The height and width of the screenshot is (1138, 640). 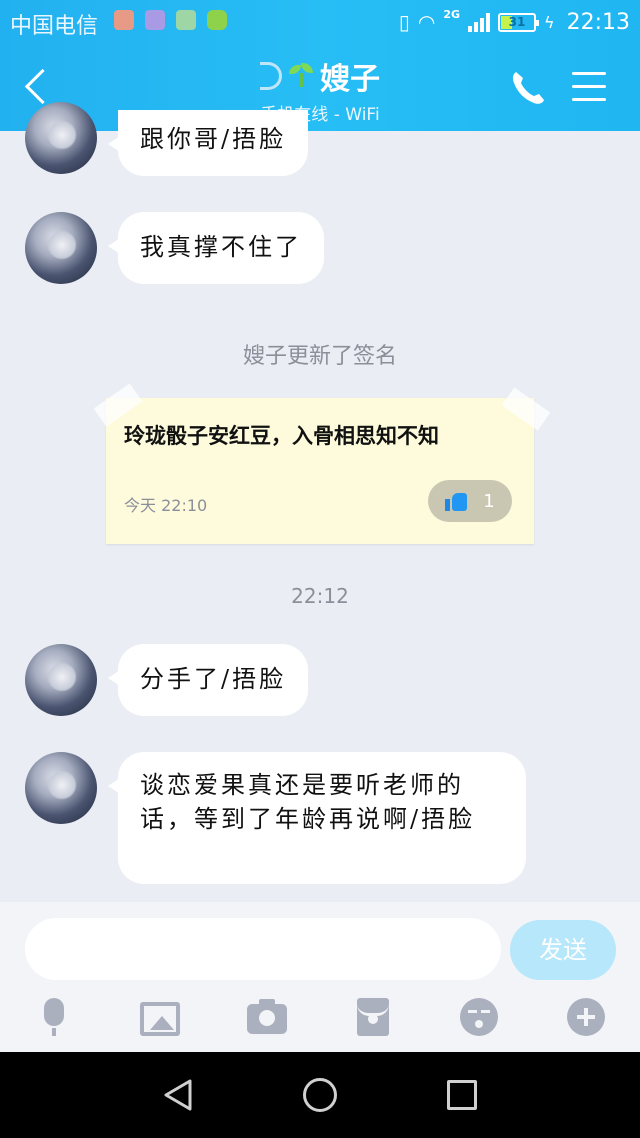 I want to click on system-recents-icon, so click(x=462, y=1095).